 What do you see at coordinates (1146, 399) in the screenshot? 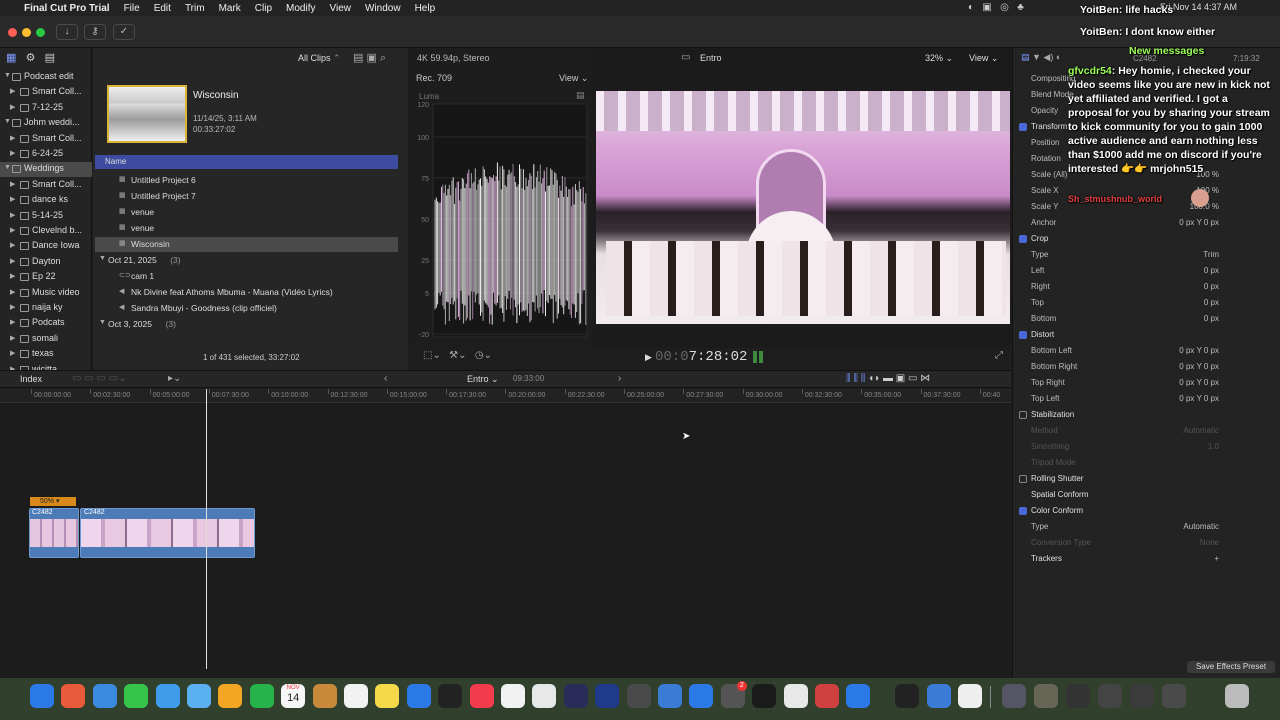
I see `inspector-param: Top Left 0 px Y 0 px` at bounding box center [1146, 399].